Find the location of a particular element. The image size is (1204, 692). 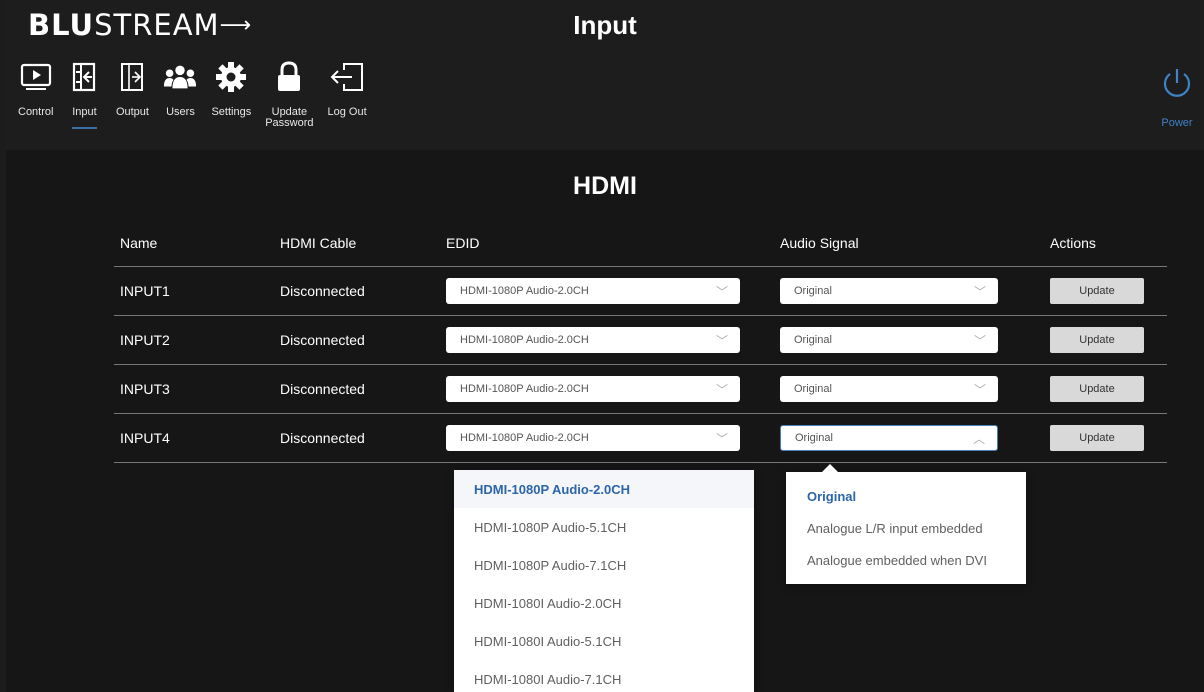

section-title: HDMI is located at coordinates (605, 186).